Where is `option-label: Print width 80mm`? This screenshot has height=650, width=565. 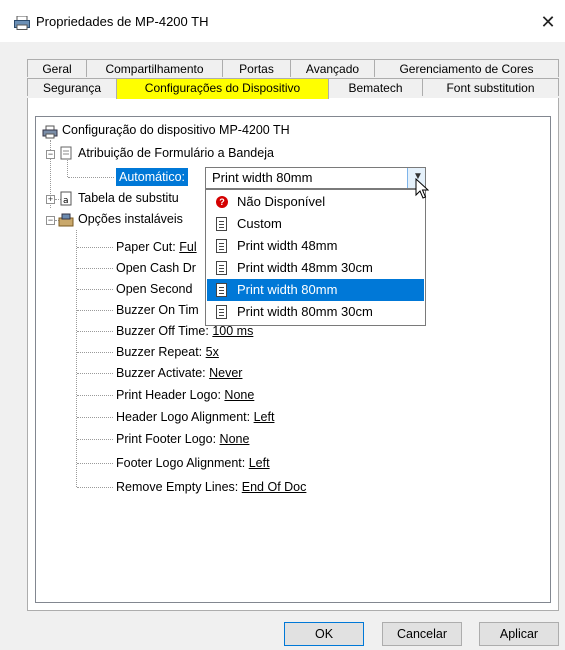
option-label: Print width 80mm is located at coordinates (287, 289).